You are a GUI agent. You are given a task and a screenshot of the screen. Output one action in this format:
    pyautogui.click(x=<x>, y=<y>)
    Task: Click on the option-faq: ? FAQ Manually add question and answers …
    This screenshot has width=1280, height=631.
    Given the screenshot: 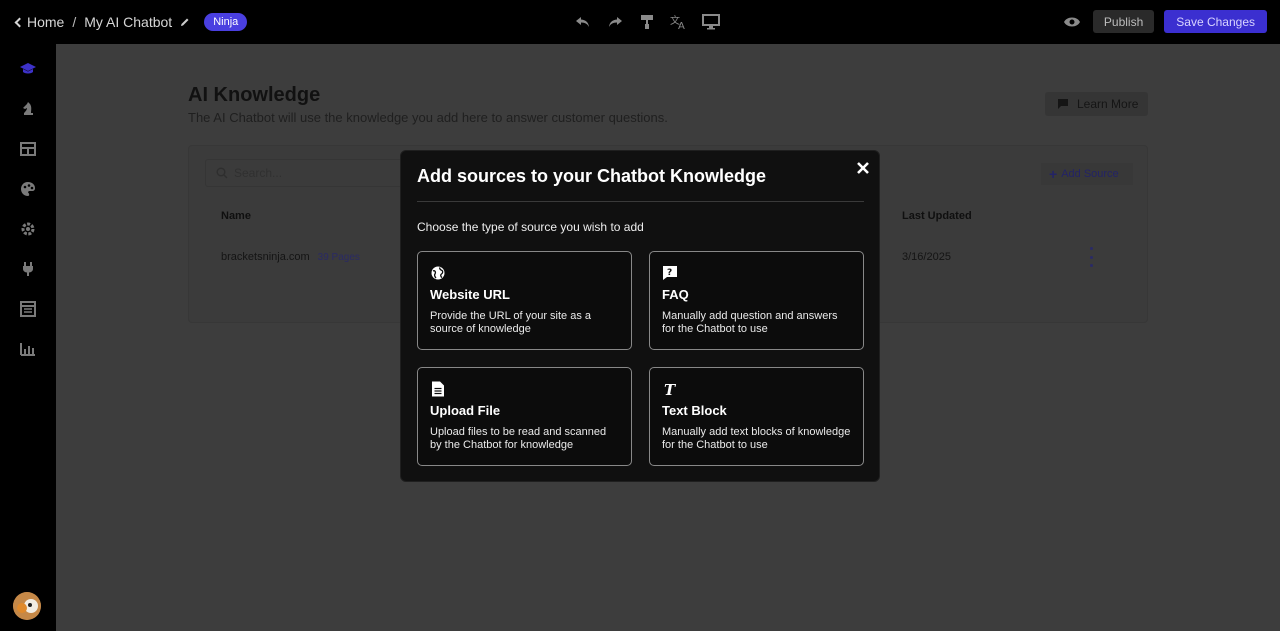 What is the action you would take?
    pyautogui.click(x=756, y=300)
    